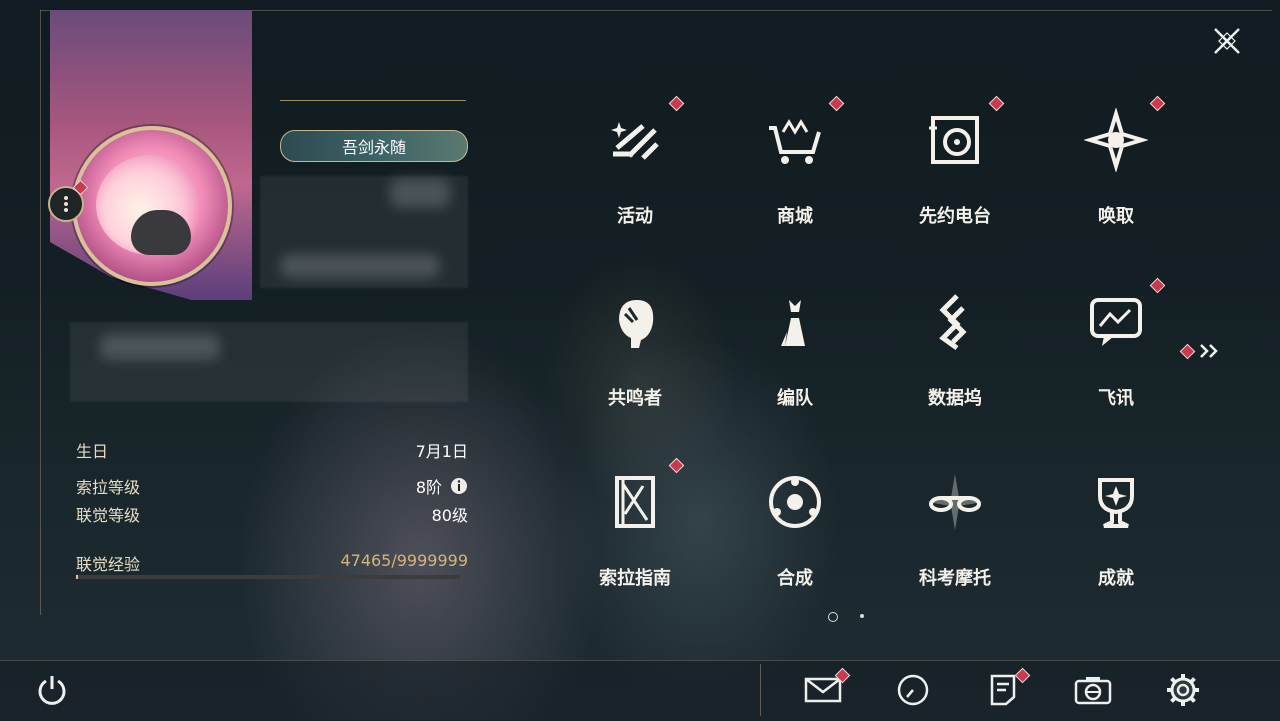 The width and height of the screenshot is (1280, 721). Describe the element at coordinates (272, 450) in the screenshot. I see `stat-birthday: 生日 7月1日` at that location.